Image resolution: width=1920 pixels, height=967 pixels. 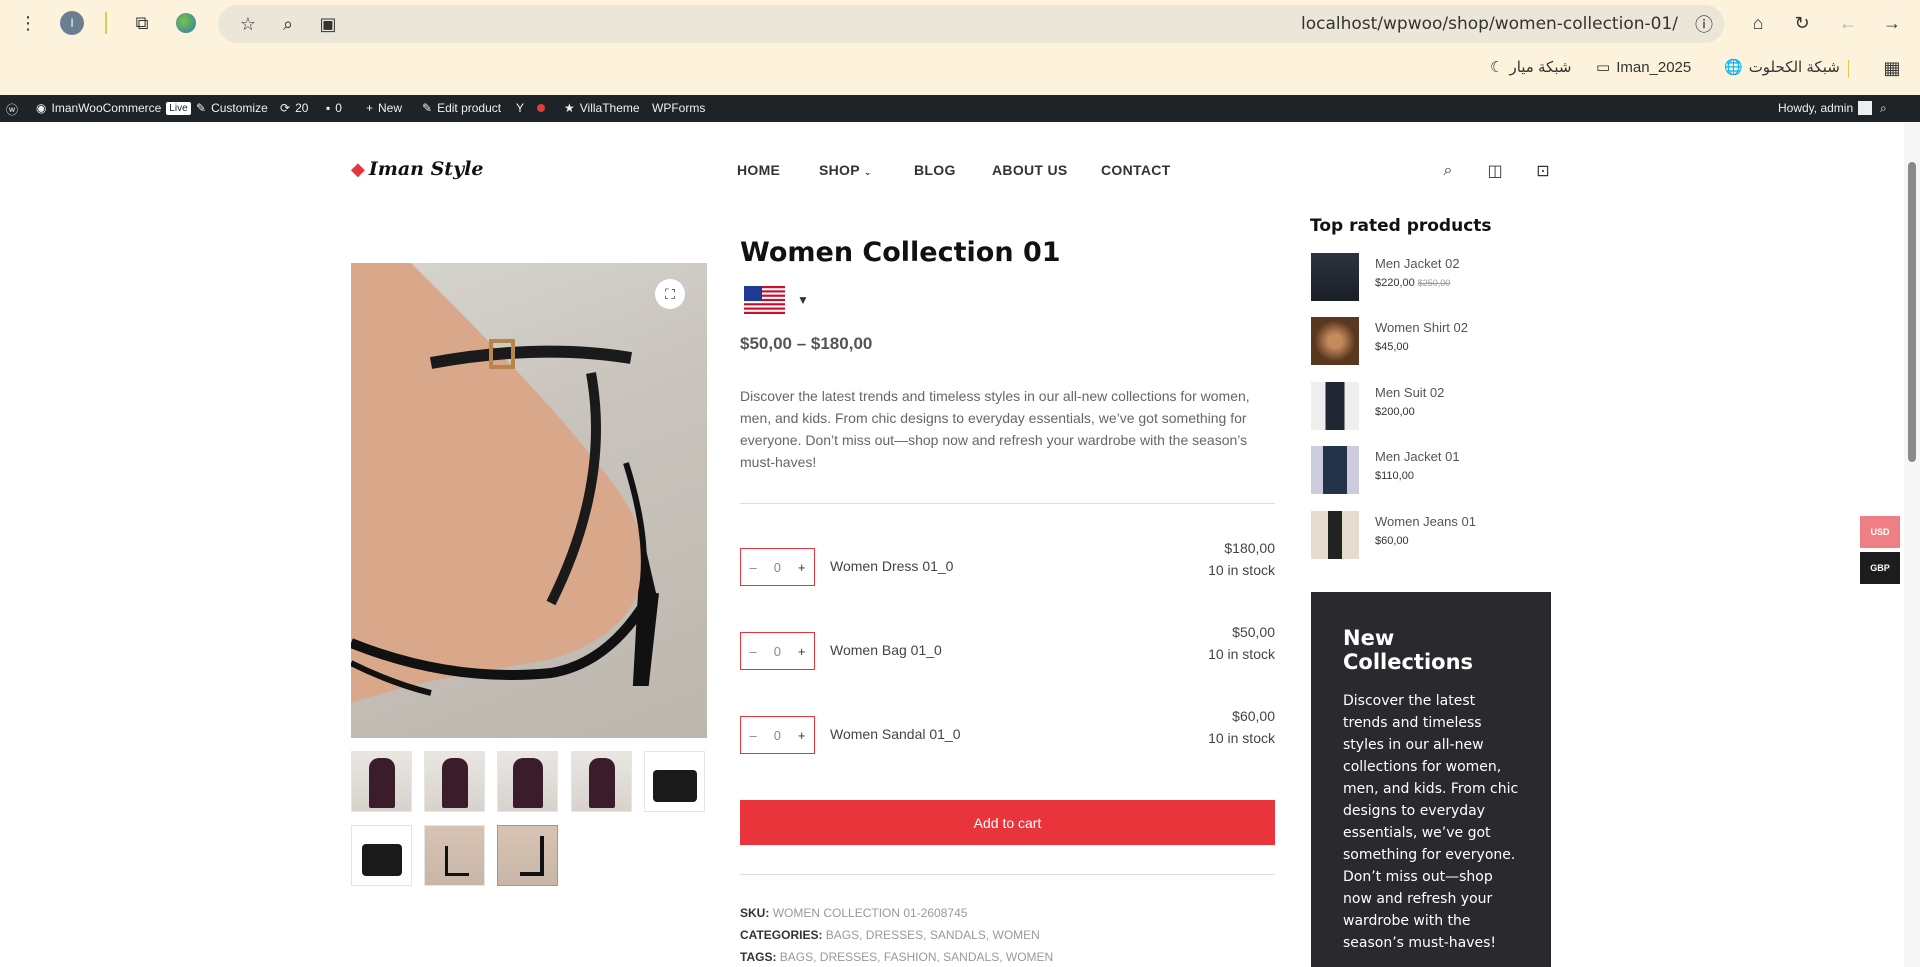 What do you see at coordinates (764, 300) in the screenshot?
I see `us-flag-icon` at bounding box center [764, 300].